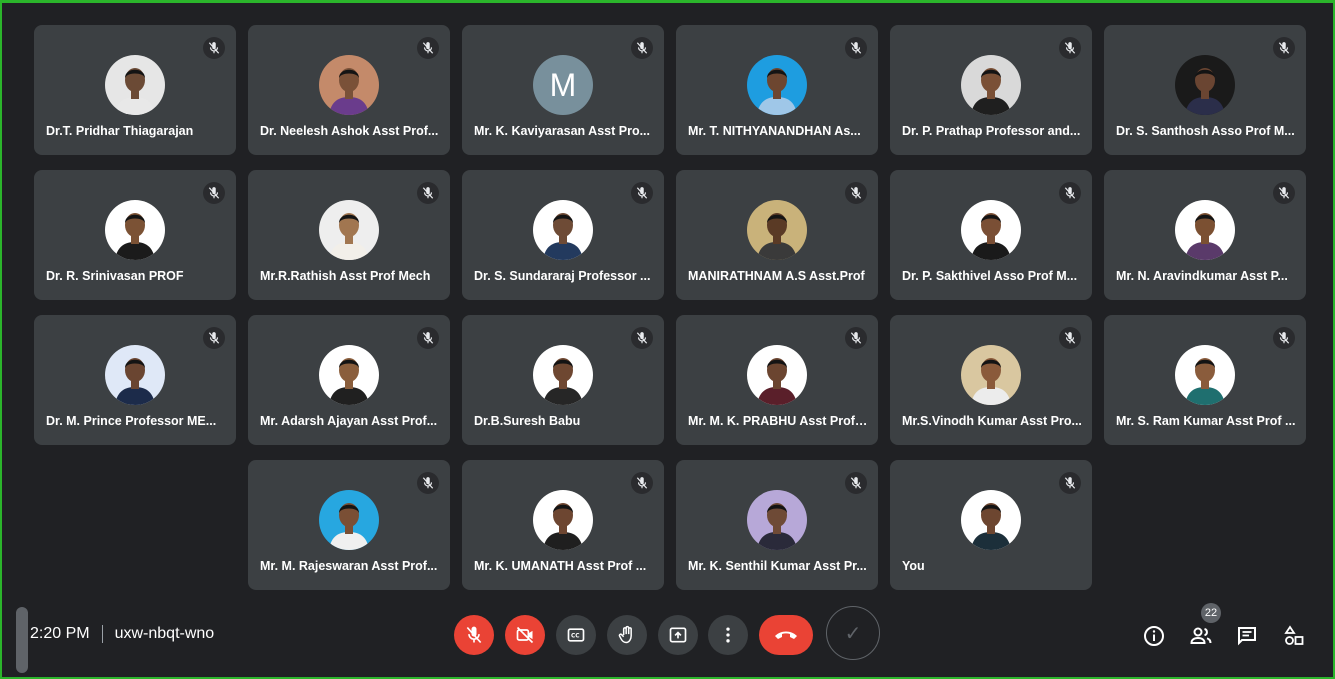 The height and width of the screenshot is (679, 1335). I want to click on participant-tile: Dr. R. Srinivasan PROF, so click(135, 235).